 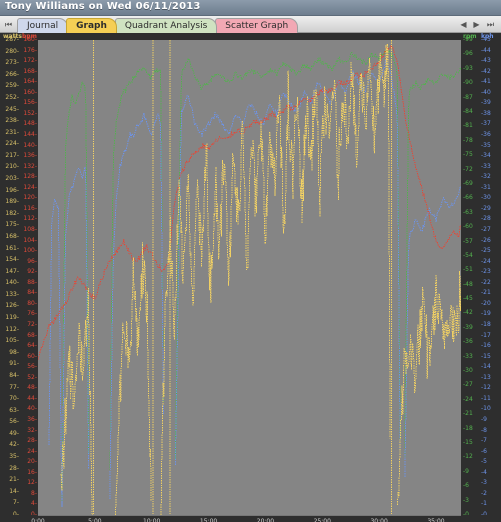 I want to click on tab-scatter-graph: Scatter Graph, so click(x=257, y=25).